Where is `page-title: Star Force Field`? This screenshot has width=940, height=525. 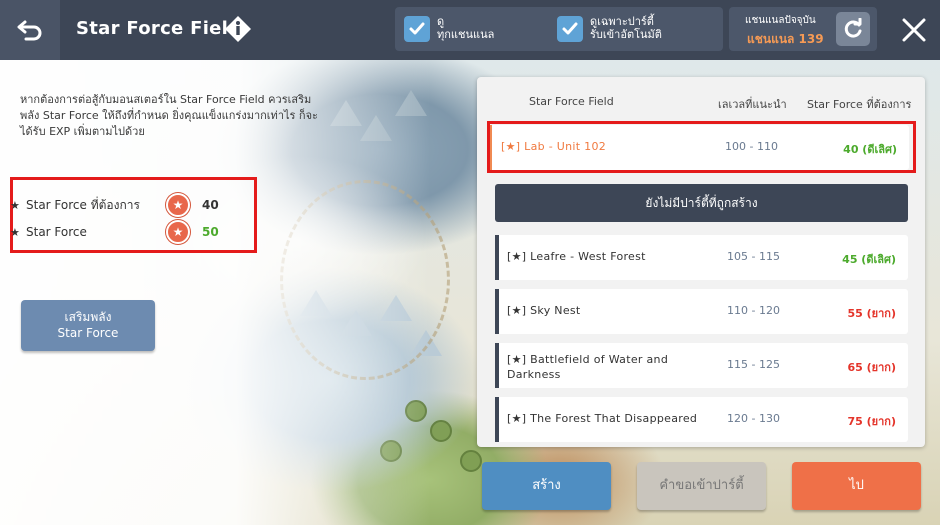 page-title: Star Force Field is located at coordinates (159, 28).